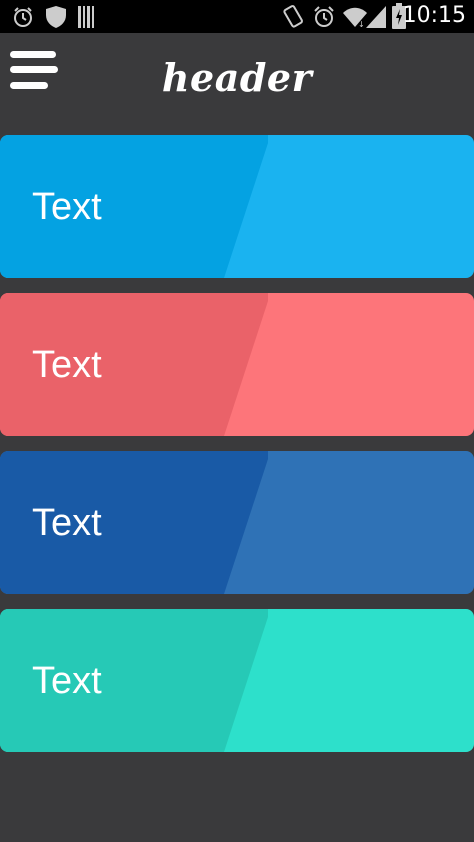 The image size is (474, 842). Describe the element at coordinates (237, 16) in the screenshot. I see `status-bar: ↓ 10:15` at that location.